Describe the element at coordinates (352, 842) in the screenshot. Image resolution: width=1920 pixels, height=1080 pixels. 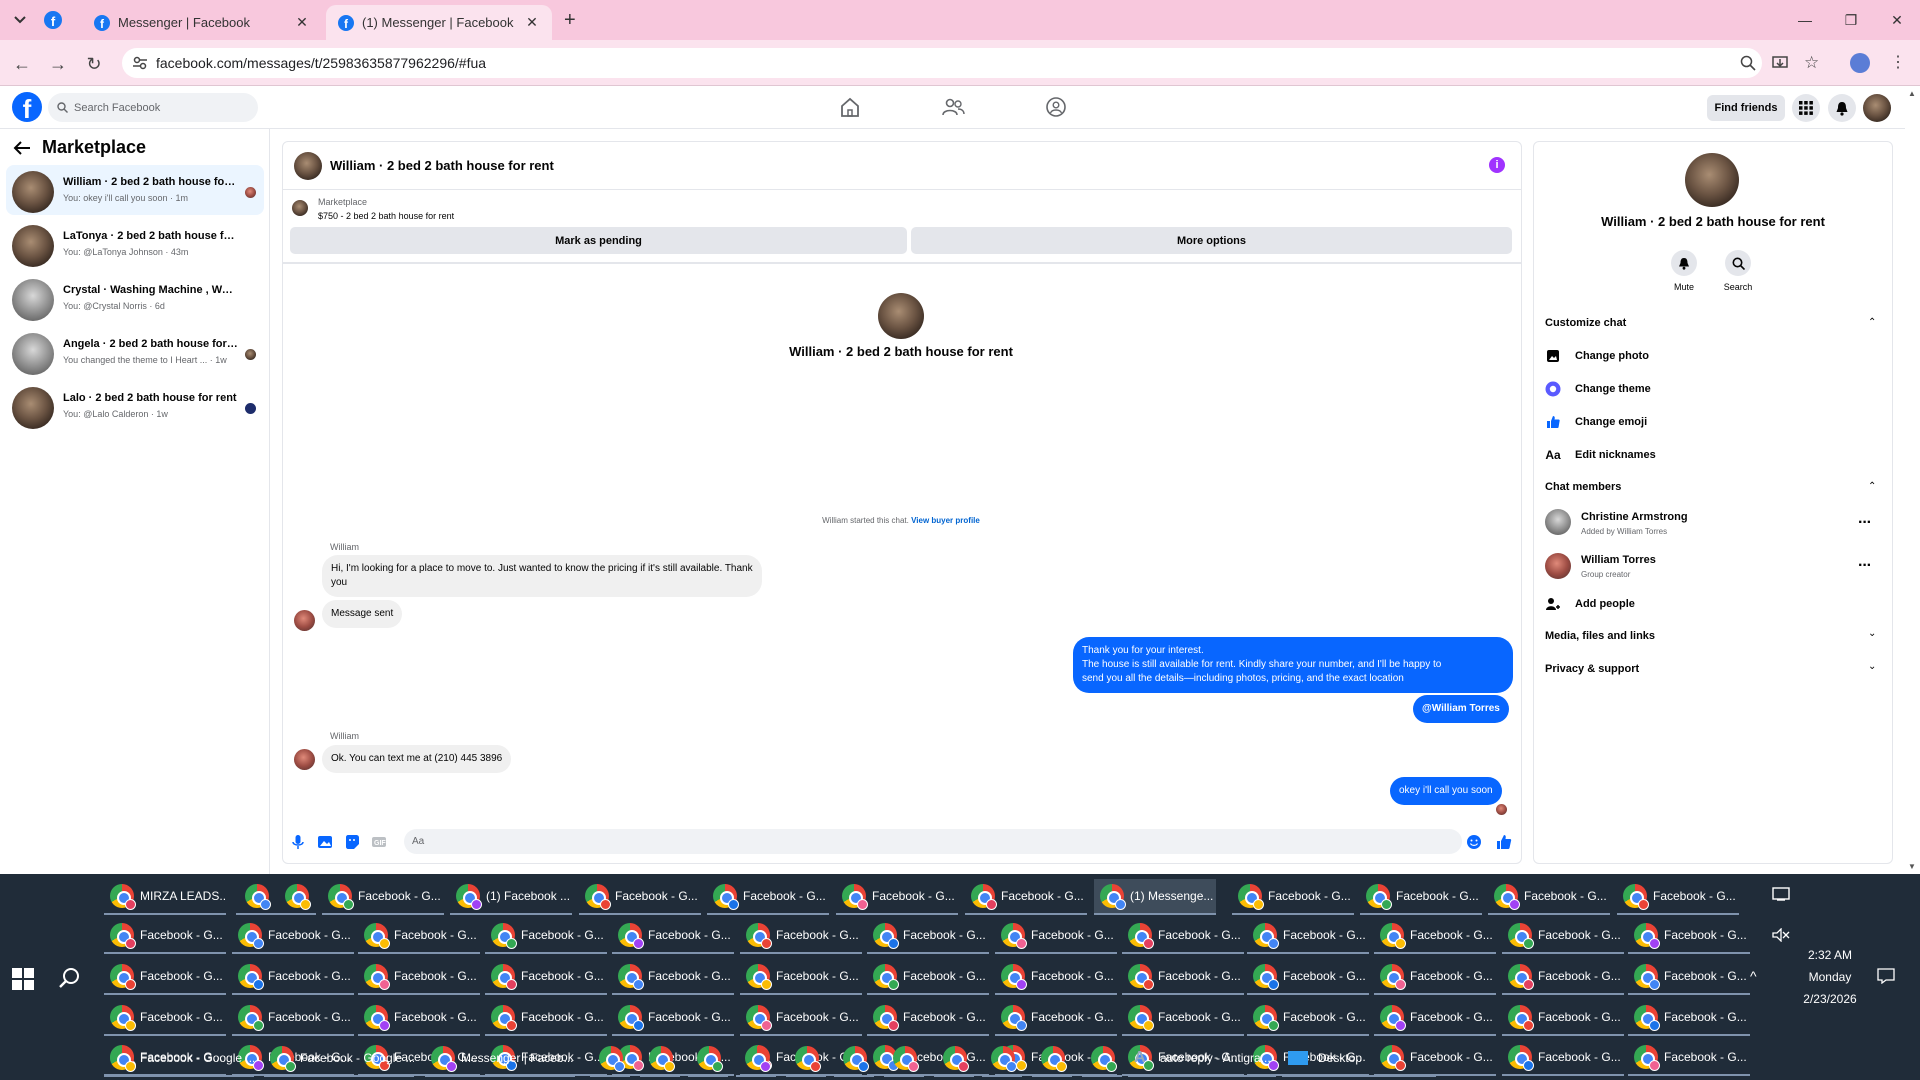
I see `sticker-icon` at that location.